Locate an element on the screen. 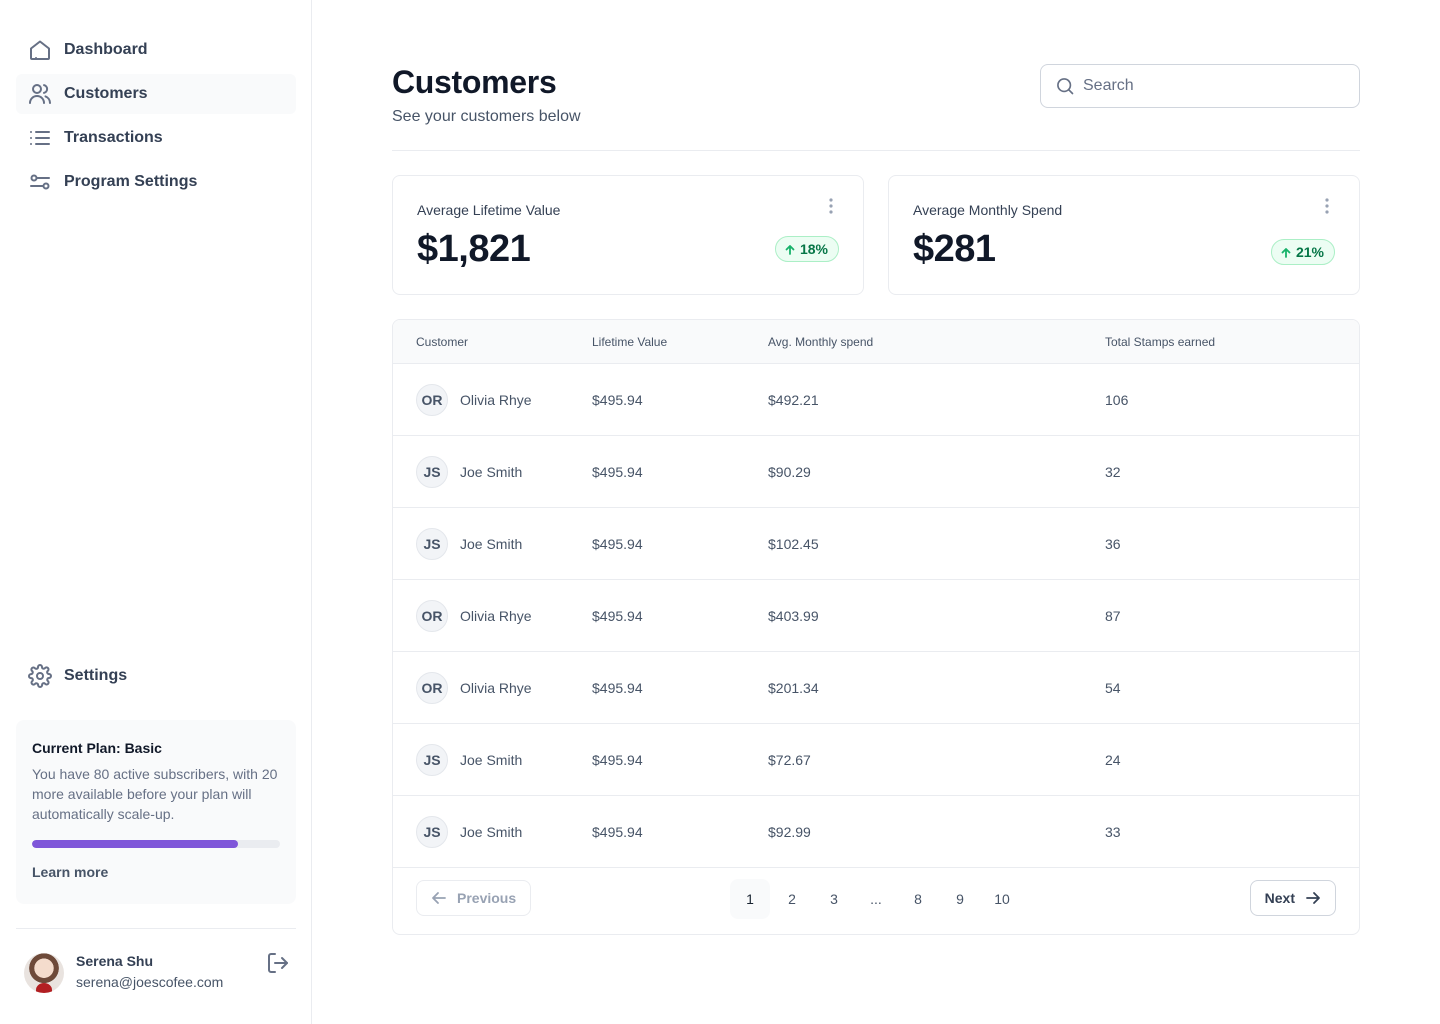 The image size is (1440, 1024). arrow-up-icon is located at coordinates (1286, 252).